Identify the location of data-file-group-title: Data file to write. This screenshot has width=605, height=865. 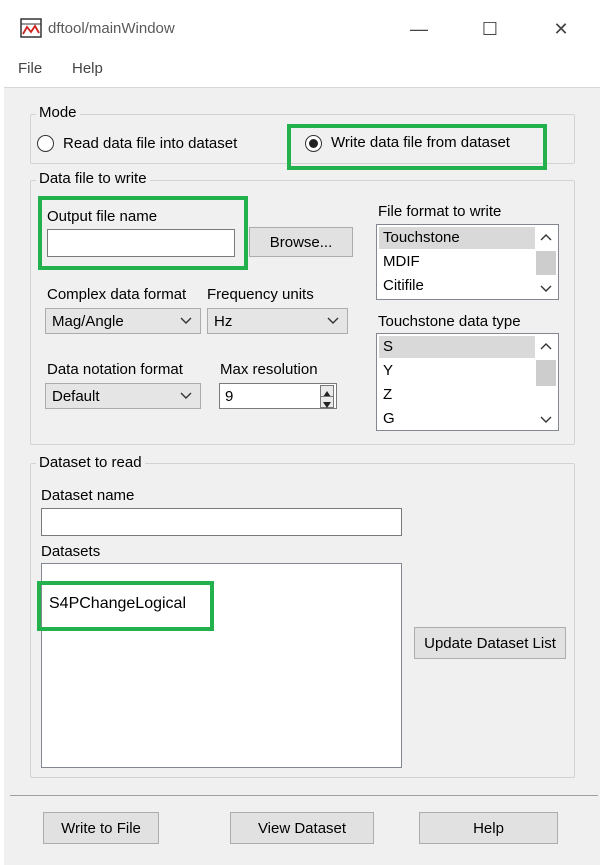
(93, 178).